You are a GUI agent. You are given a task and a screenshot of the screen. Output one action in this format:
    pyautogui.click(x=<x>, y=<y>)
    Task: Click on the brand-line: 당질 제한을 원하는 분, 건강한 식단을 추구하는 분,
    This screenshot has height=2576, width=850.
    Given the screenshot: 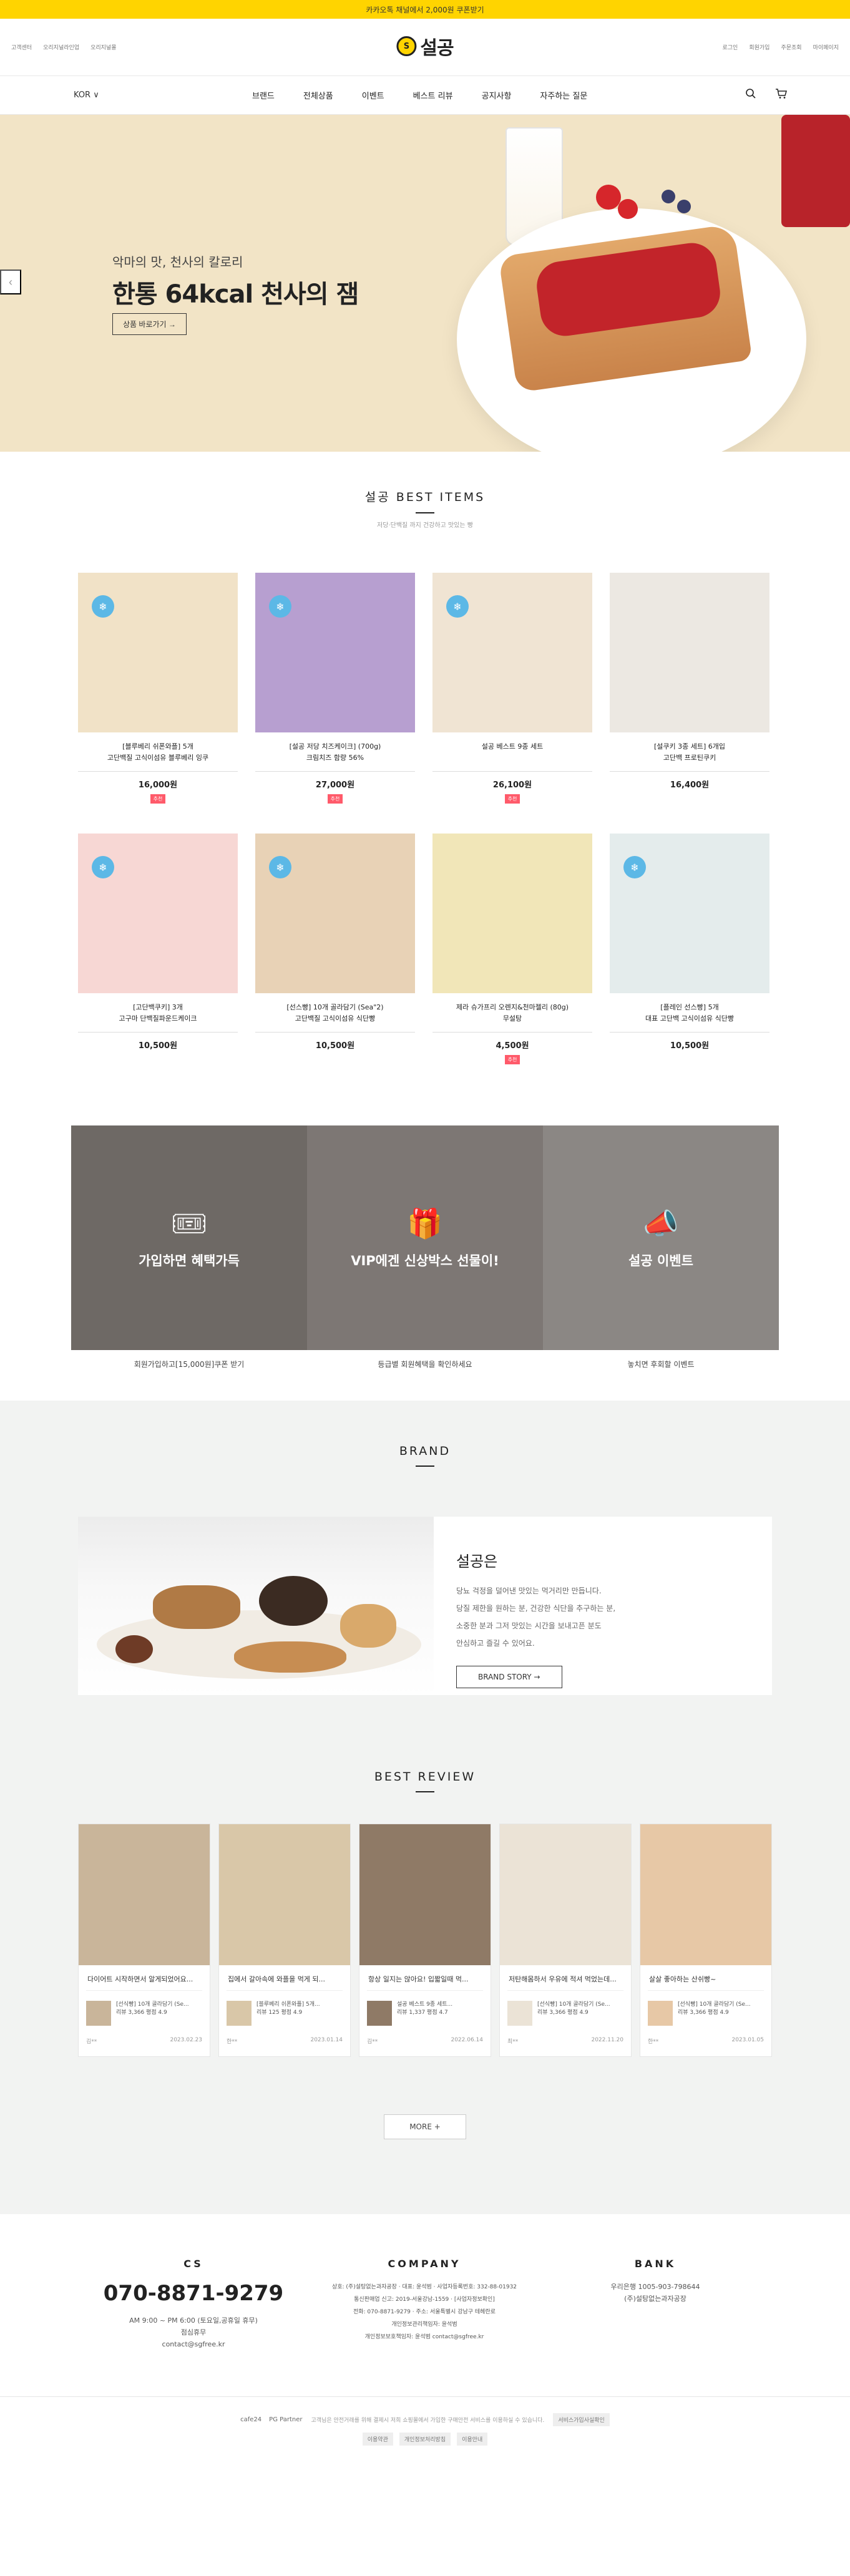 What is the action you would take?
    pyautogui.click(x=536, y=1609)
    